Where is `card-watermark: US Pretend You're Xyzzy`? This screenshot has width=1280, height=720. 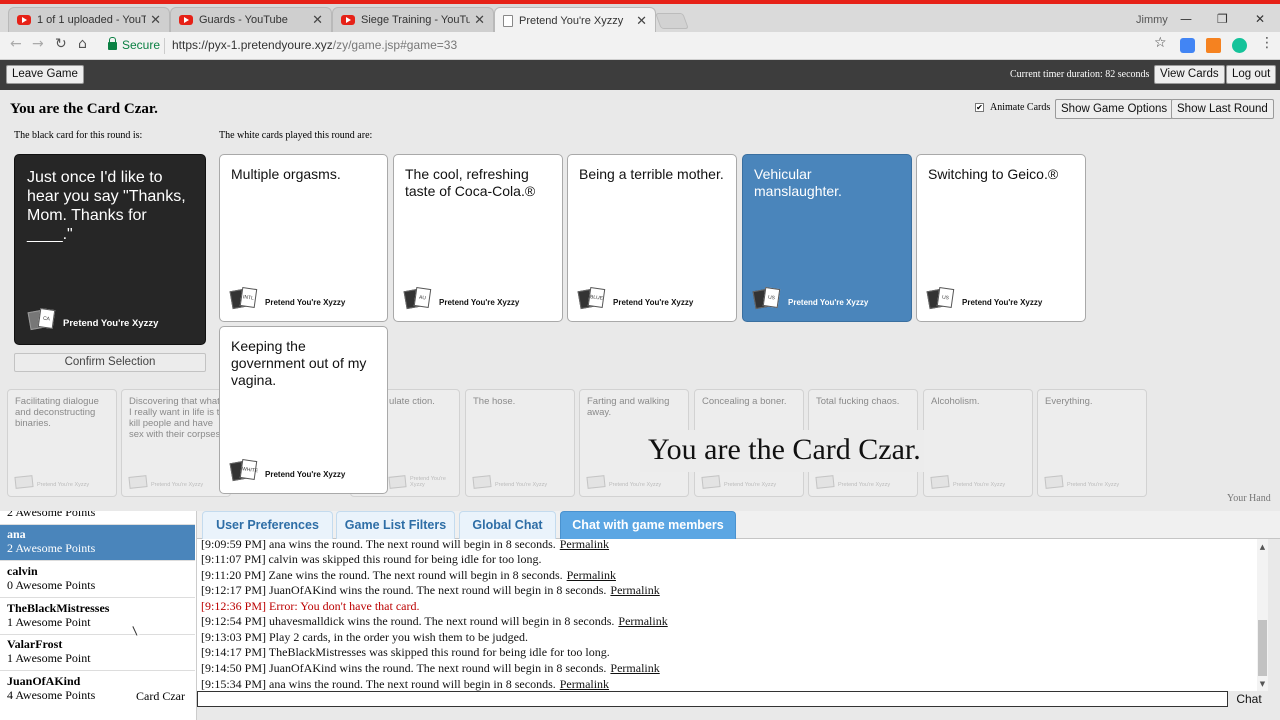 card-watermark: US Pretend You're Xyzzy is located at coordinates (984, 298).